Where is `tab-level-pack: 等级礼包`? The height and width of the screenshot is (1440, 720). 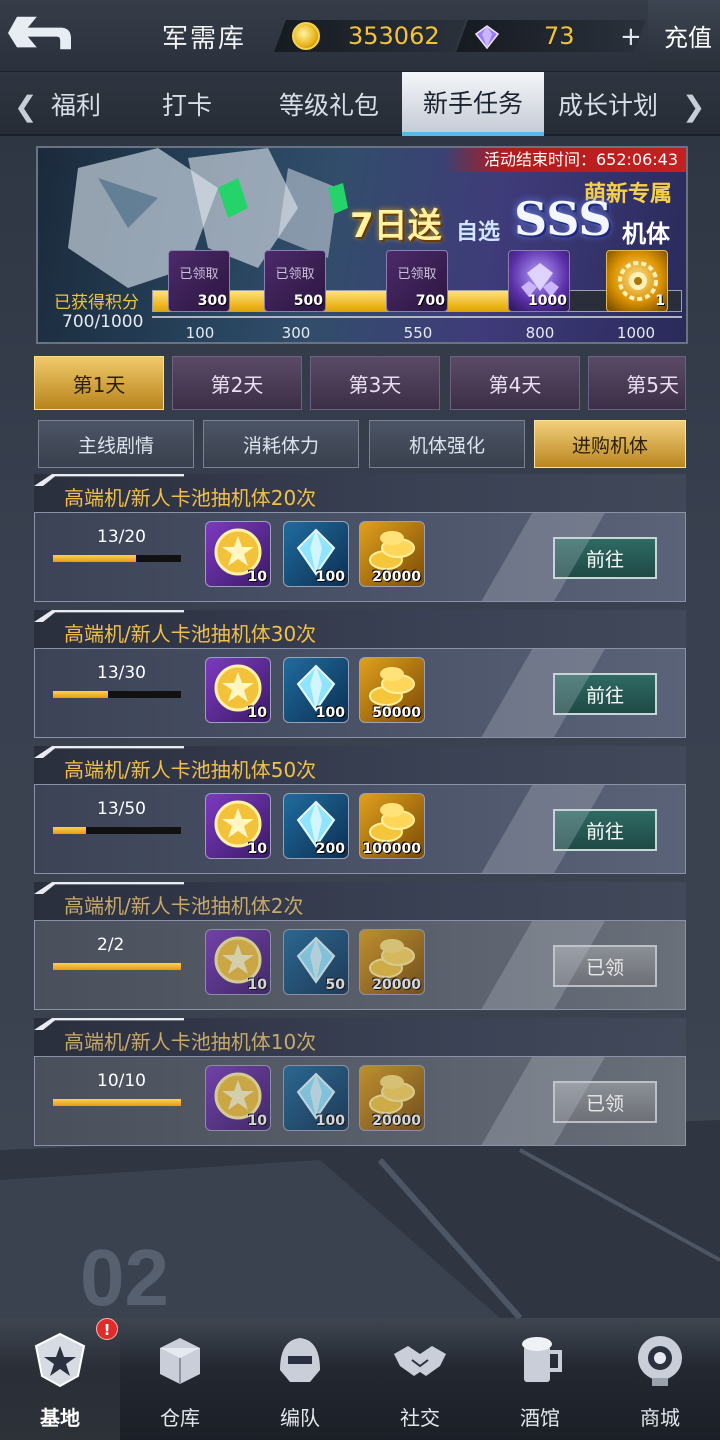
tab-level-pack: 等级礼包 is located at coordinates (329, 104).